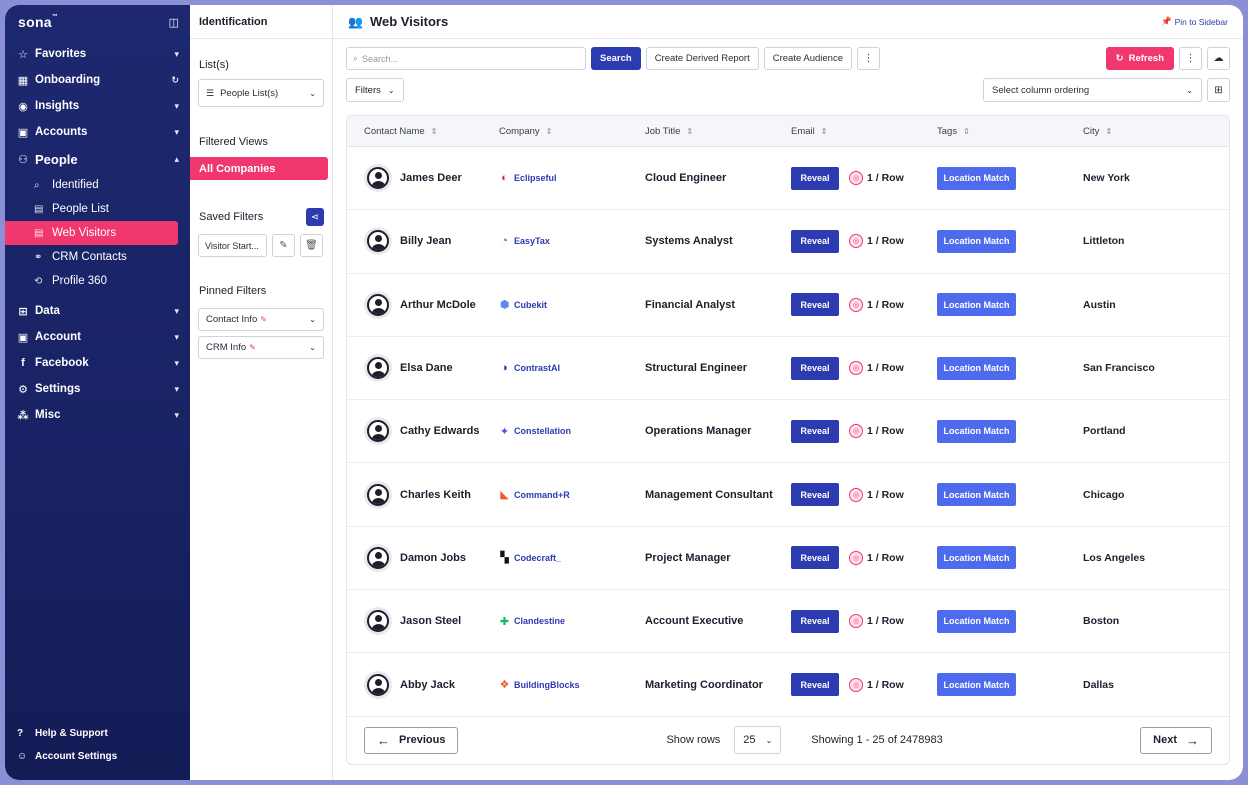  What do you see at coordinates (427, 685) in the screenshot?
I see `contact-name: Abby Jack` at bounding box center [427, 685].